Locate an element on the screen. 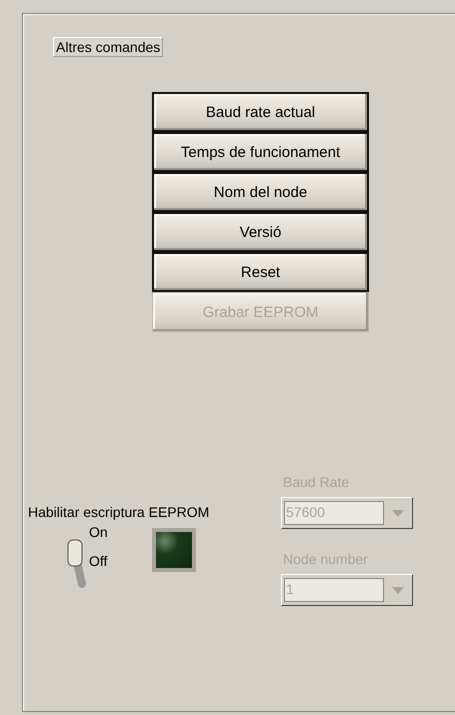 The image size is (455, 715). group-label: Altres comandes is located at coordinates (108, 47).